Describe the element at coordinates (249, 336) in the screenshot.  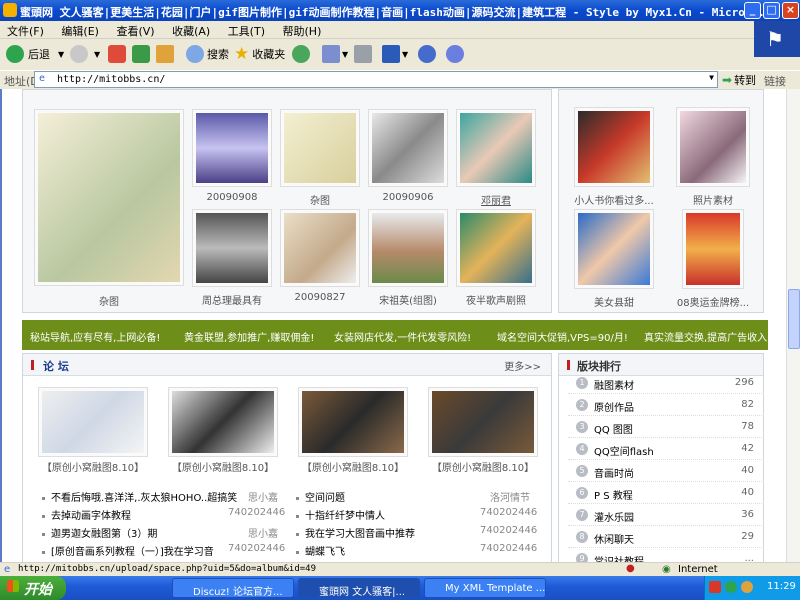
I see `banner-link: 黄金联盟,参加推广,赚取佣金!` at that location.